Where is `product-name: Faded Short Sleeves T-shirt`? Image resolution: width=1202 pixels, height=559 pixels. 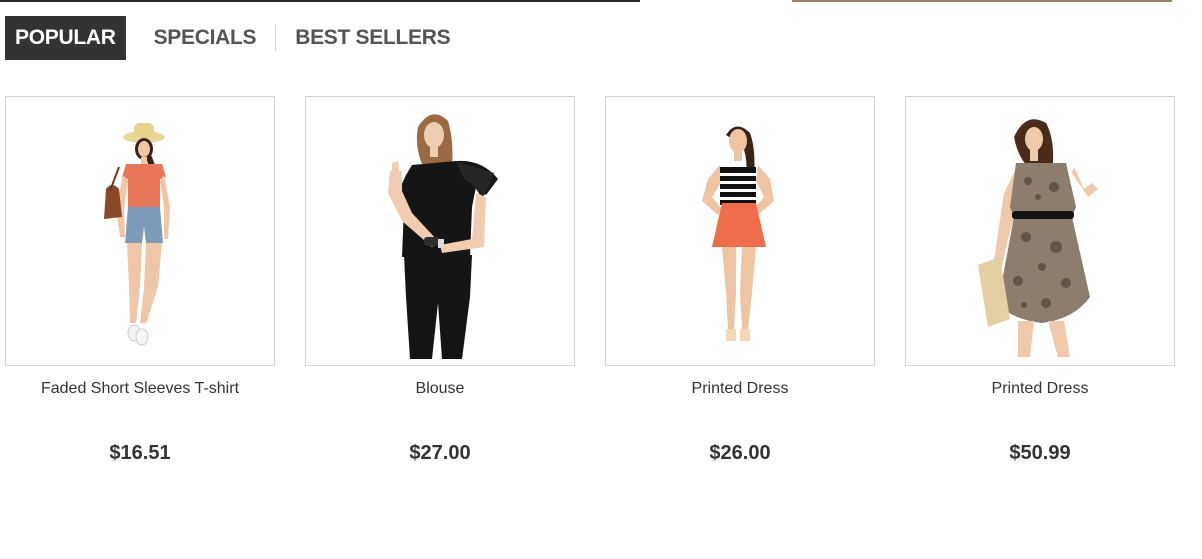
product-name: Faded Short Sleeves T-shirt is located at coordinates (140, 389).